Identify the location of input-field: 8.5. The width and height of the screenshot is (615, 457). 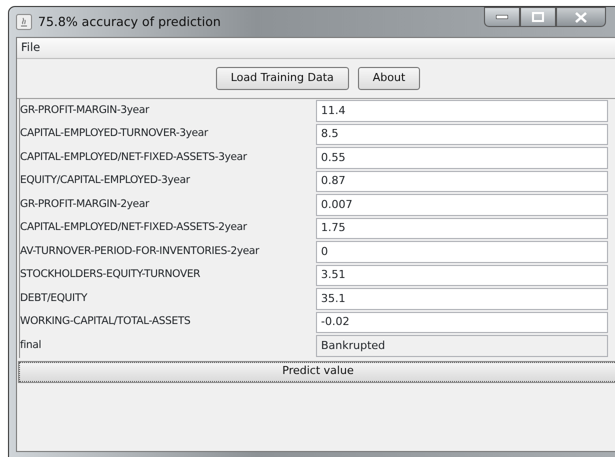
(462, 134).